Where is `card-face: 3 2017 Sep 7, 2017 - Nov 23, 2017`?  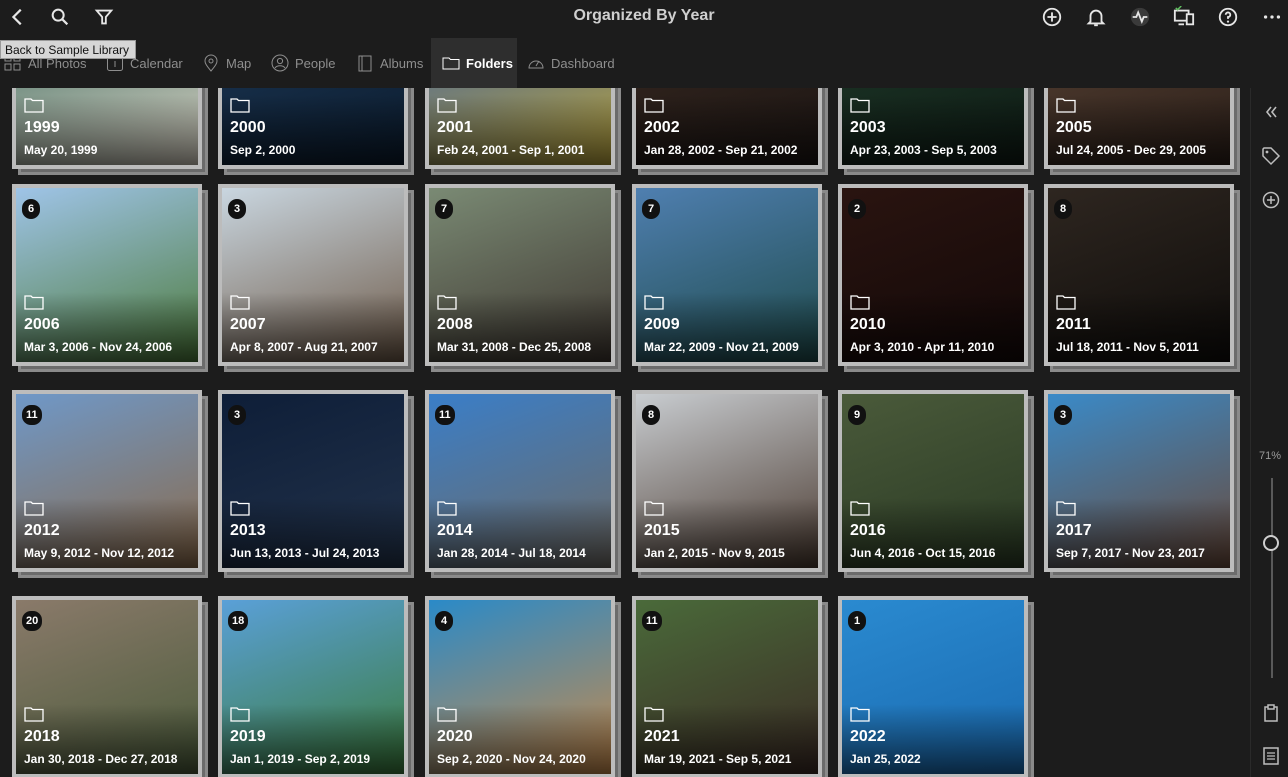 card-face: 3 2017 Sep 7, 2017 - Nov 23, 2017 is located at coordinates (1139, 481).